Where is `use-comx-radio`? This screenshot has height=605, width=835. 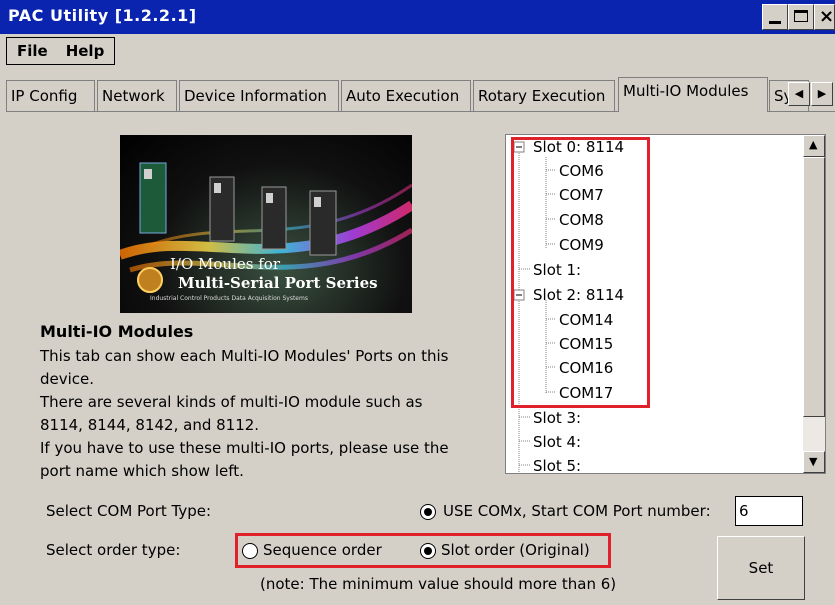
use-comx-radio is located at coordinates (428, 512).